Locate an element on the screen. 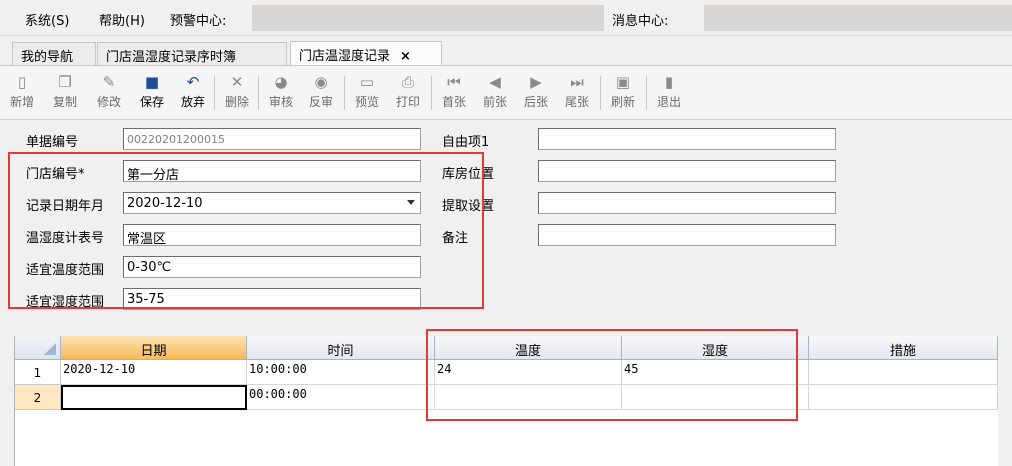 The image size is (1012, 466). unaudit-icon: ◉ is located at coordinates (321, 82).